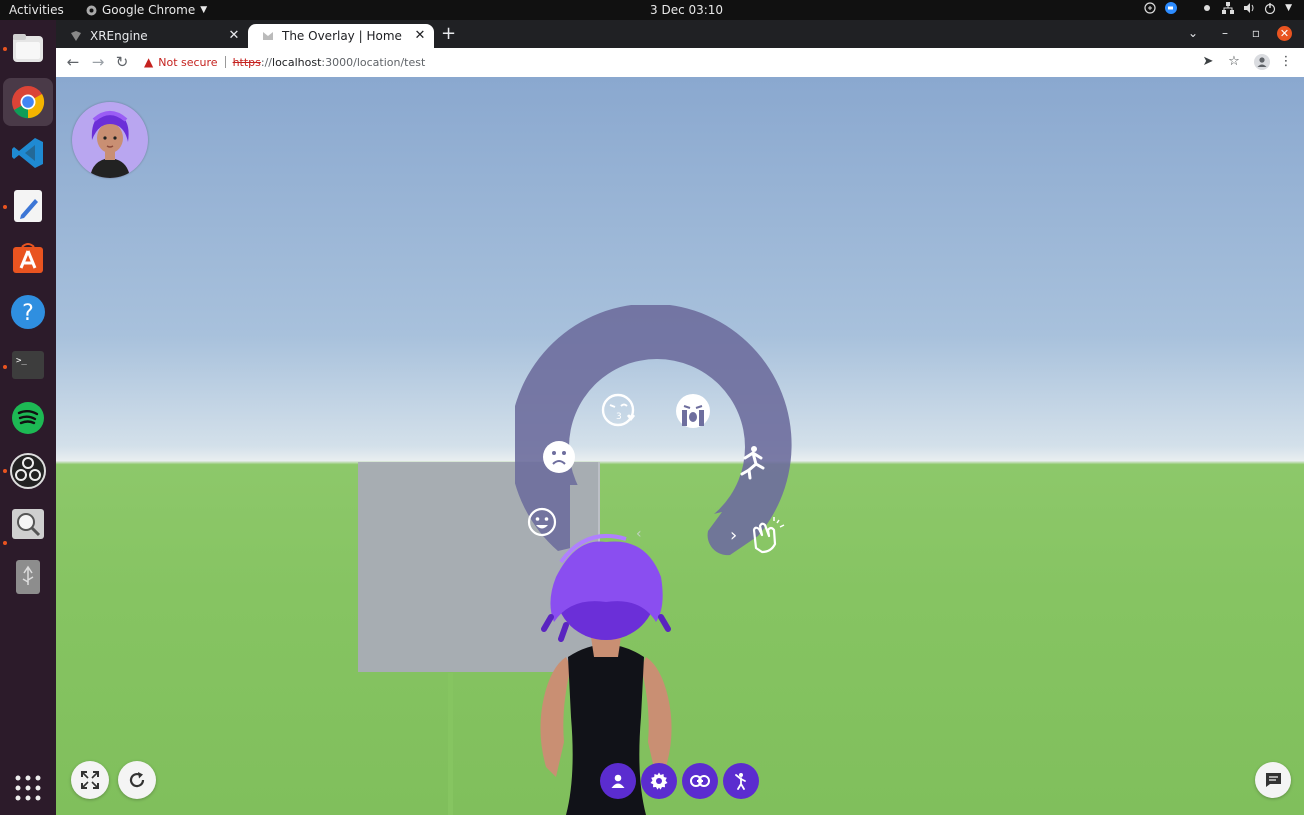  I want to click on tab-the-overlay-home: The Overlay | Home ✕, so click(341, 36).